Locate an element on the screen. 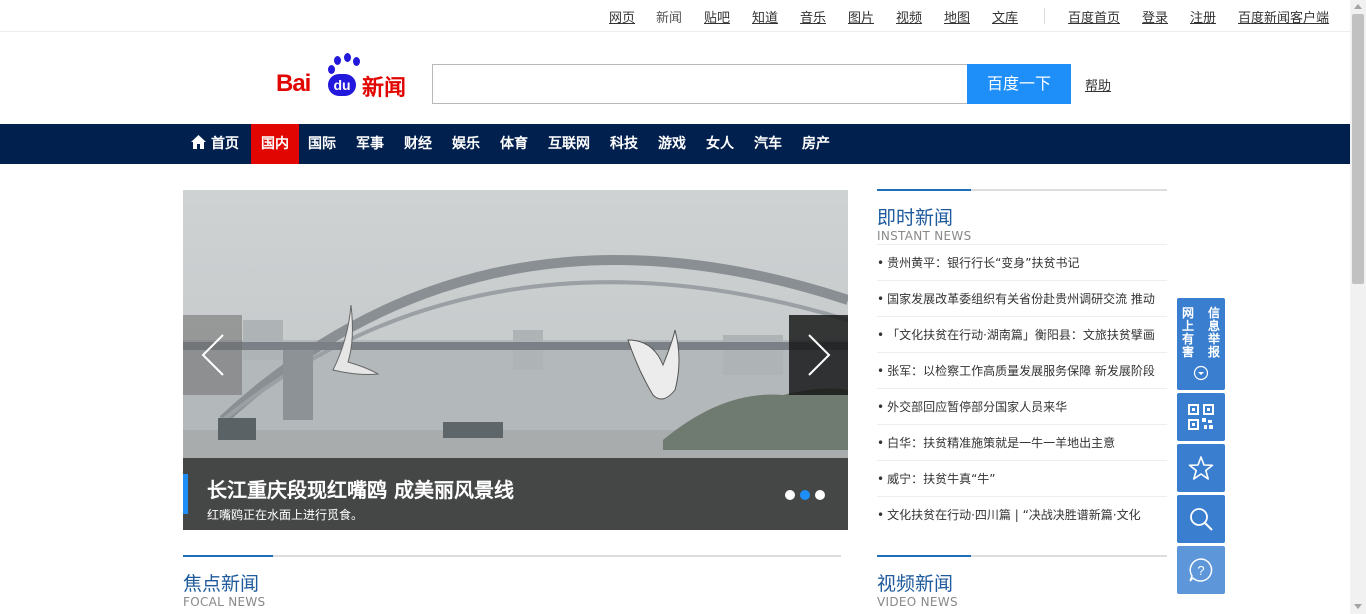 Image resolution: width=1366 pixels, height=614 pixels. video-news-subtitle: VIDEO NEWS is located at coordinates (917, 602).